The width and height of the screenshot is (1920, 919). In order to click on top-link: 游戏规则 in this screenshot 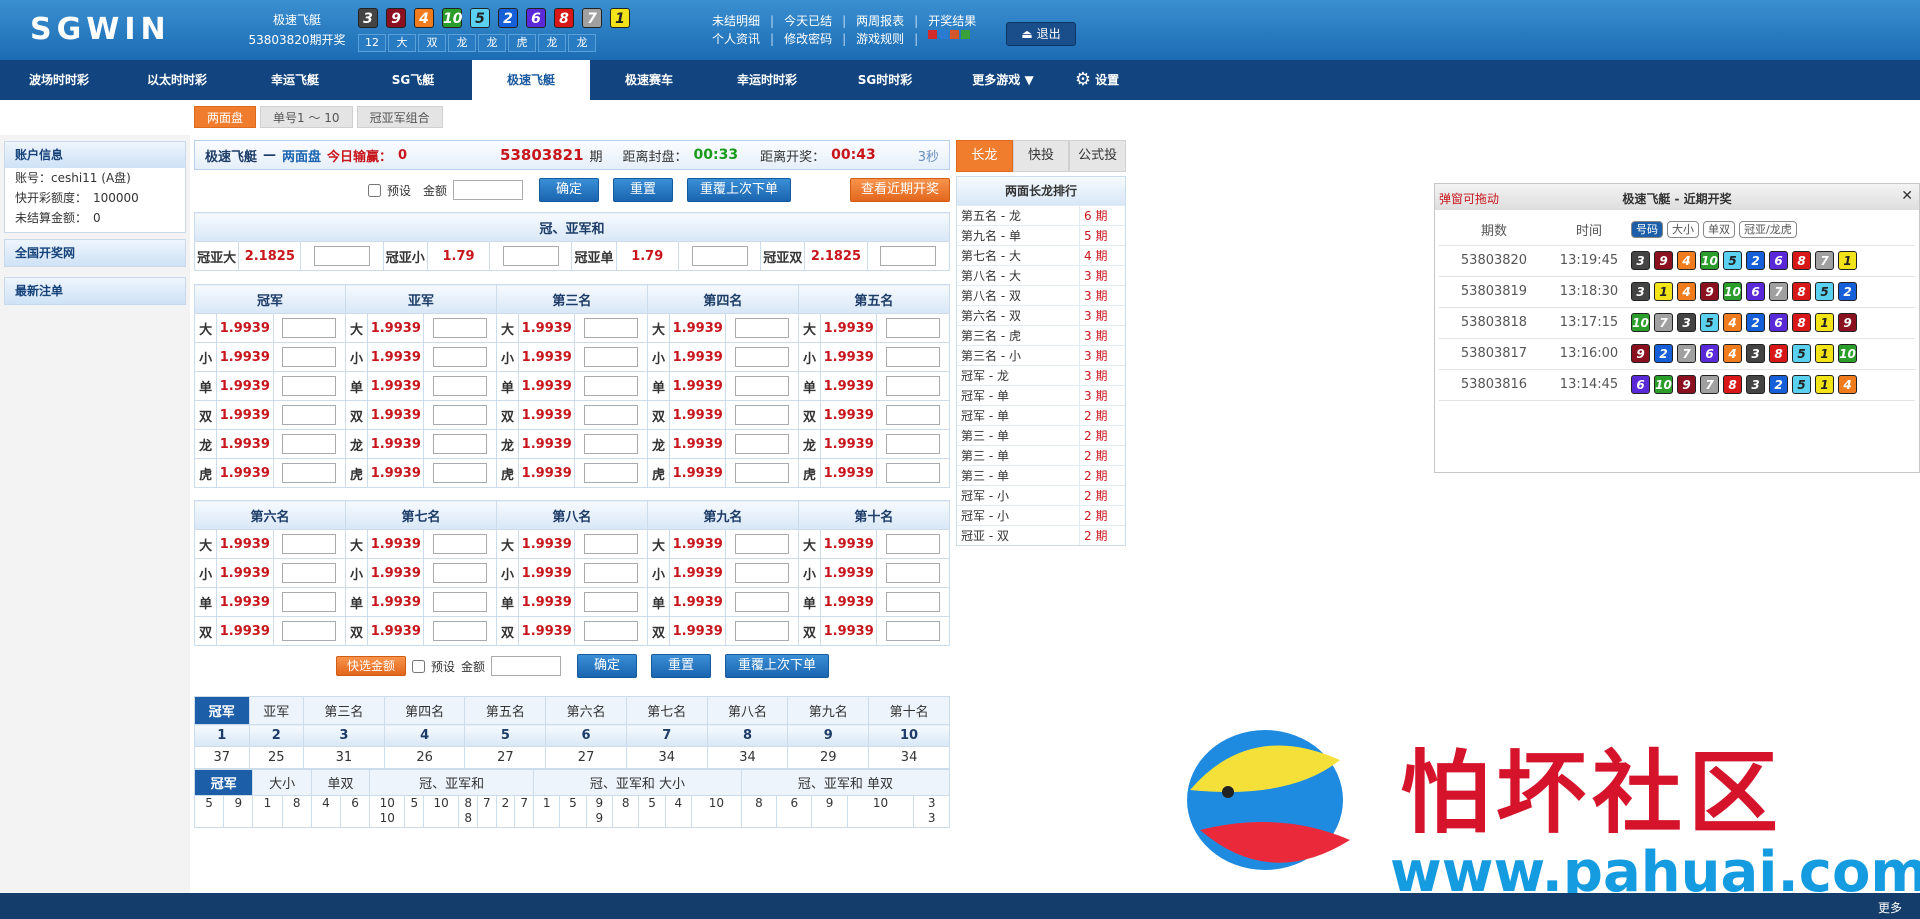, I will do `click(880, 39)`.